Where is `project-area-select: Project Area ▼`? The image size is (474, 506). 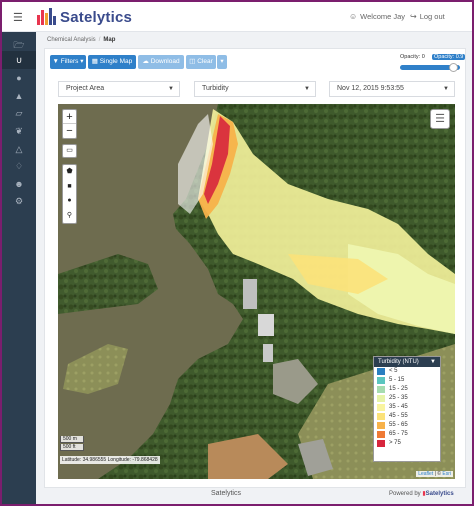 project-area-select: Project Area ▼ is located at coordinates (119, 89).